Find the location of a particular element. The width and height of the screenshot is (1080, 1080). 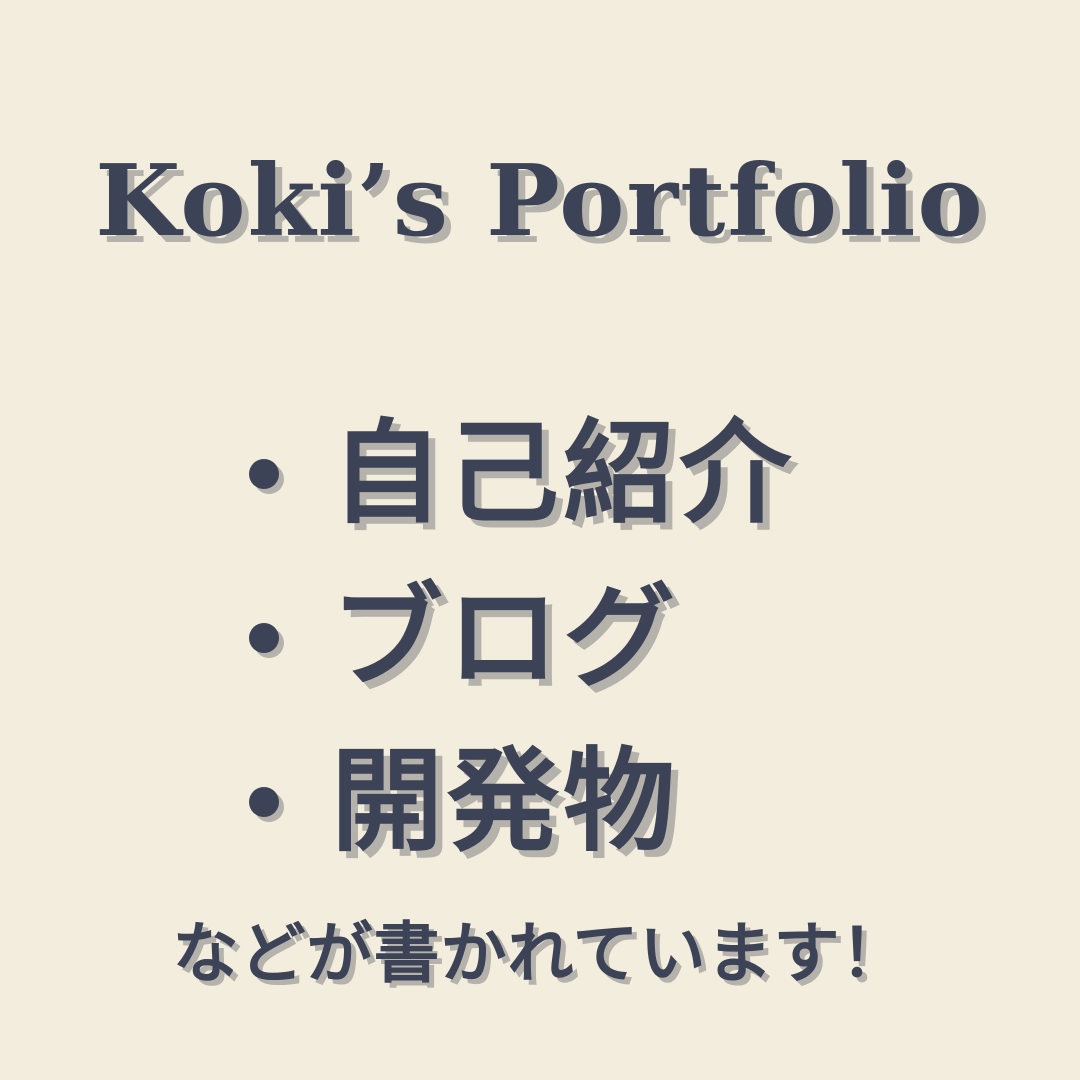

list-item-self-introduction: 自己紹介 is located at coordinates (517, 474).